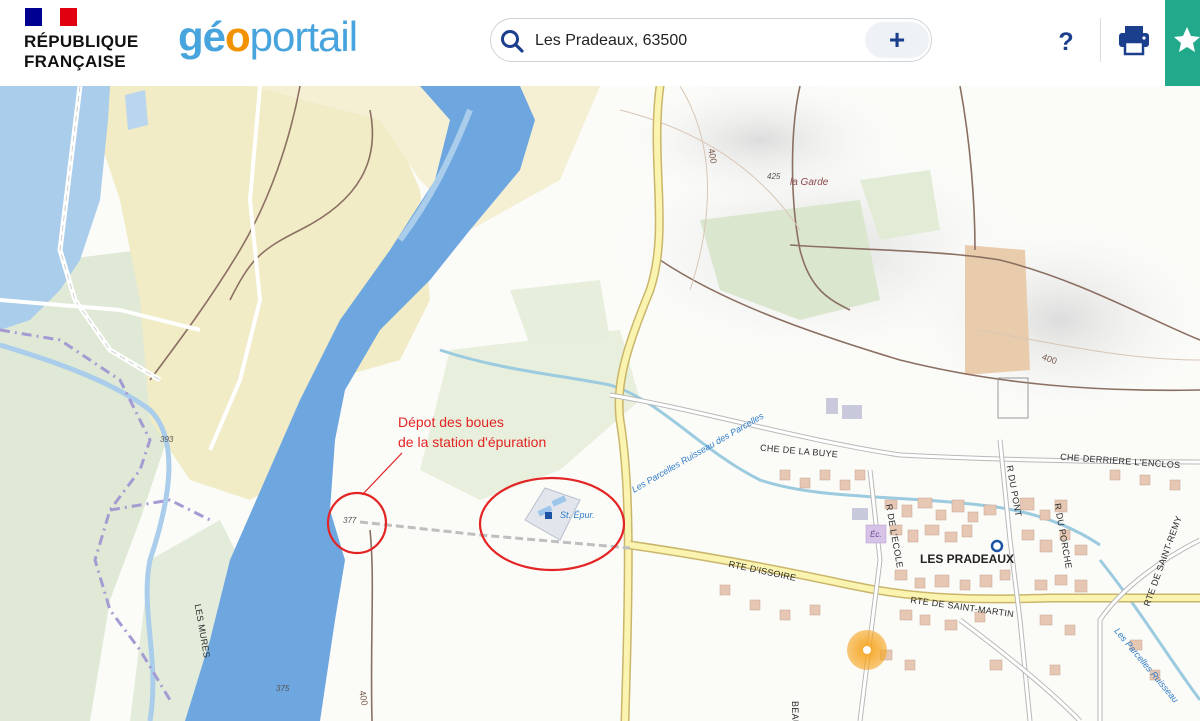  I want to click on print-icon, so click(1134, 40).